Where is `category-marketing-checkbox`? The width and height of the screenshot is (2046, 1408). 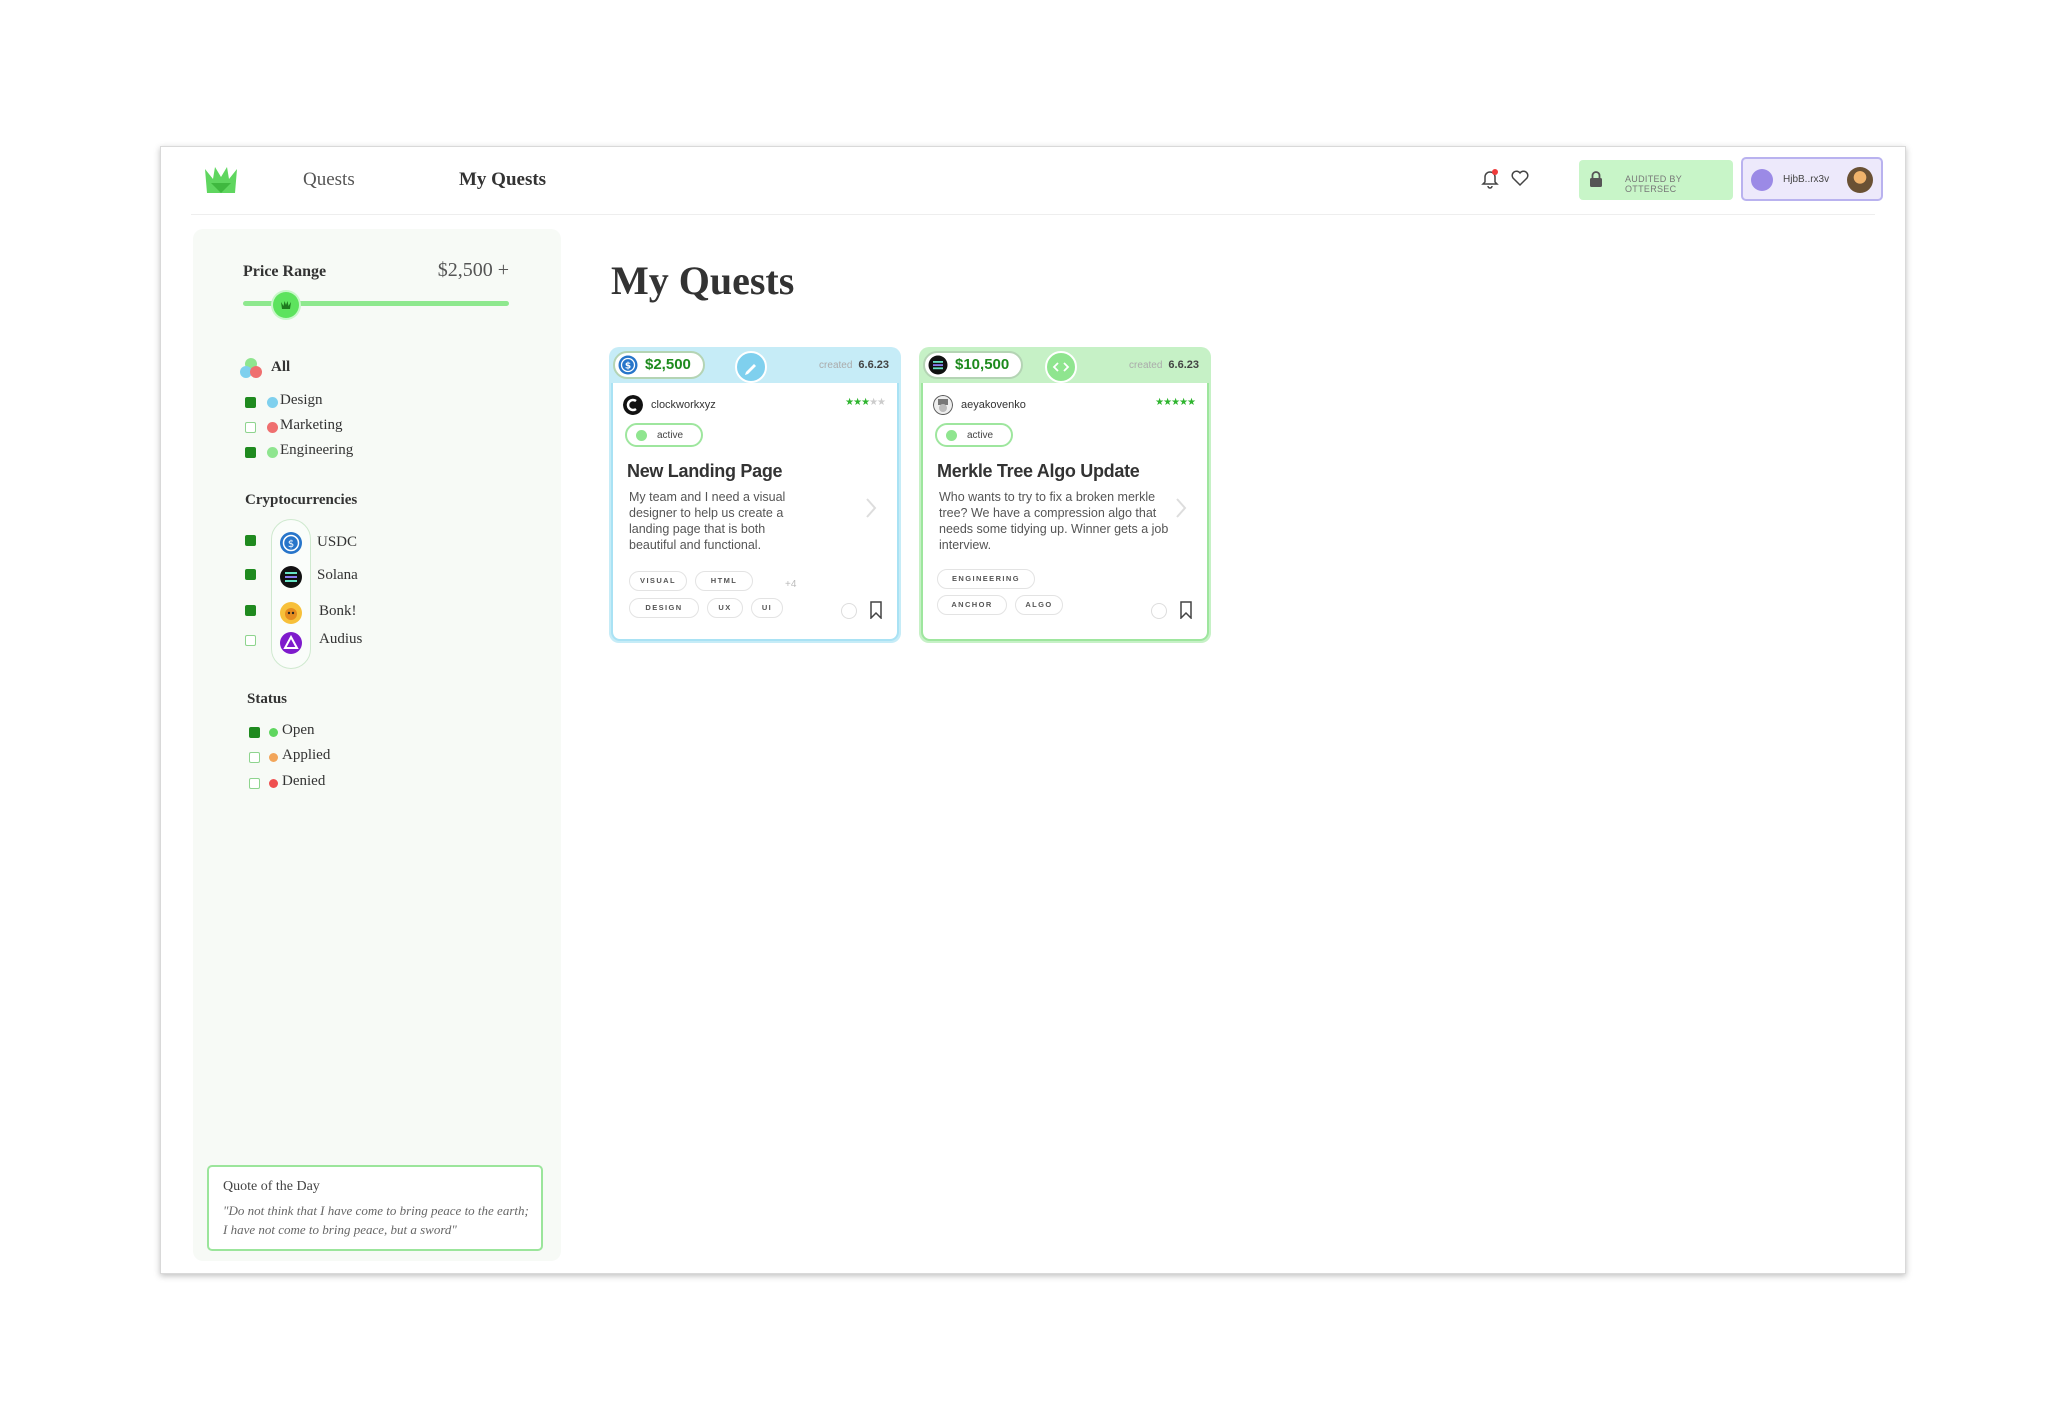
category-marketing-checkbox is located at coordinates (250, 427).